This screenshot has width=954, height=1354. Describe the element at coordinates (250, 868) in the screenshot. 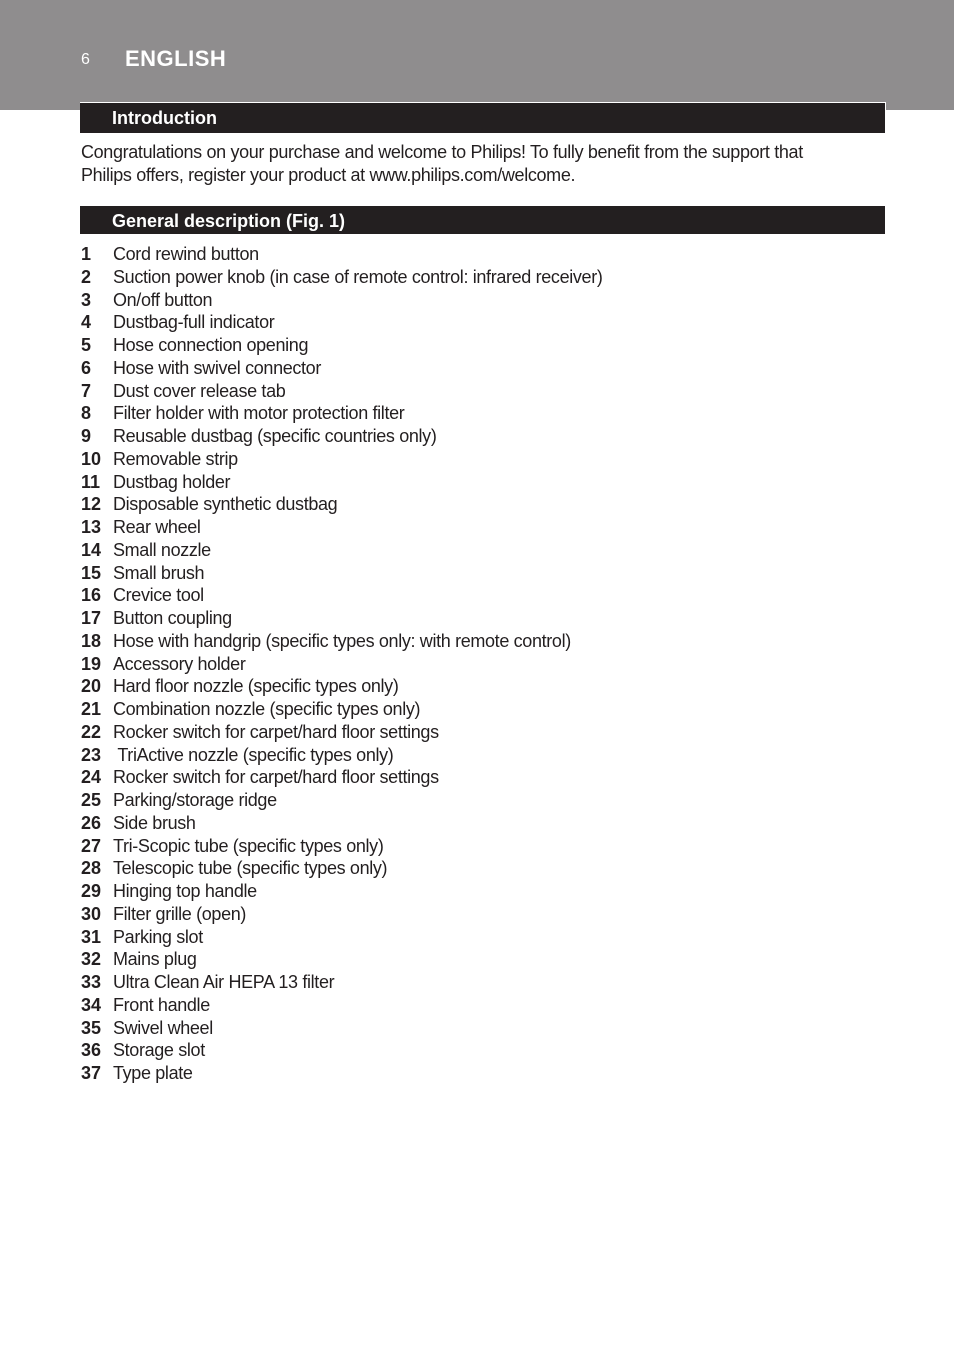

I see `item-label: Telescopic tube (specific types only)` at that location.